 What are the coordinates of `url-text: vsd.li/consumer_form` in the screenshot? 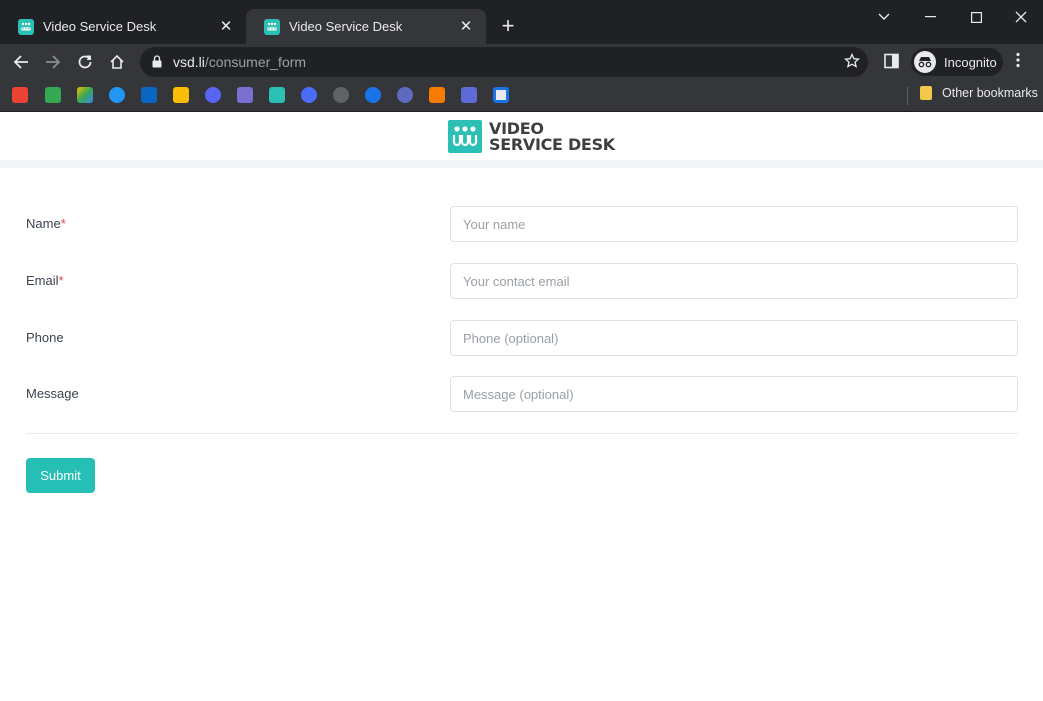 It's located at (239, 62).